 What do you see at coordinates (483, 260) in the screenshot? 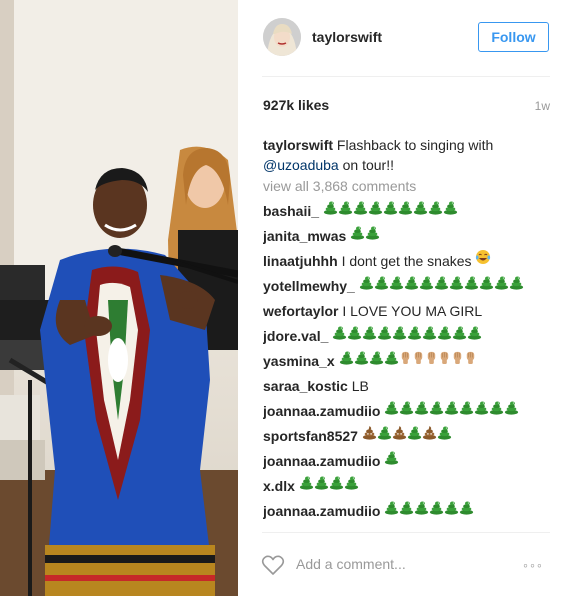
I see `tears-of-joy-emoji` at bounding box center [483, 260].